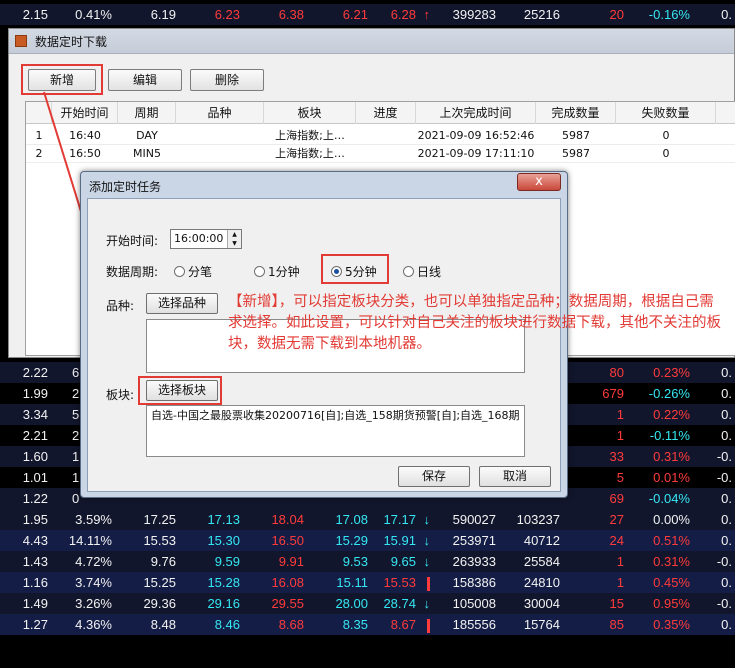 The image size is (735, 668). Describe the element at coordinates (125, 187) in the screenshot. I see `dialog-title: 添加定时任务` at that location.